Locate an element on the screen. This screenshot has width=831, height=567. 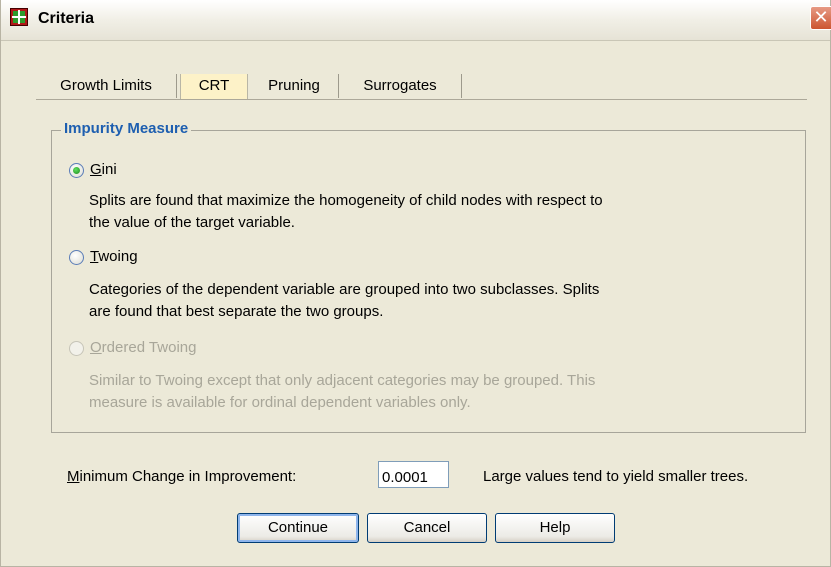
title-bar: Criteria ✕ is located at coordinates (416, 20).